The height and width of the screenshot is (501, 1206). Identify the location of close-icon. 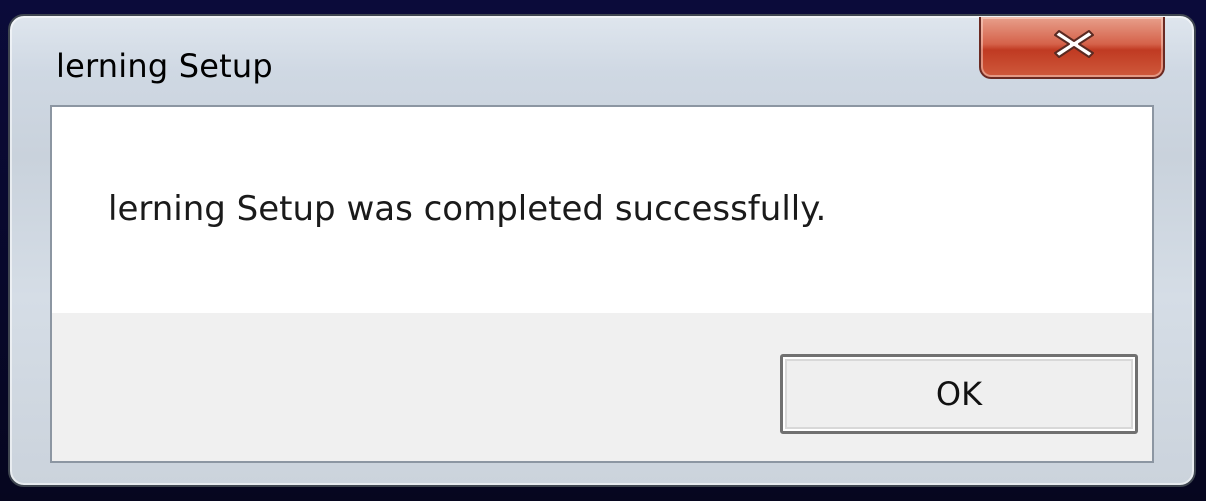
(1074, 44).